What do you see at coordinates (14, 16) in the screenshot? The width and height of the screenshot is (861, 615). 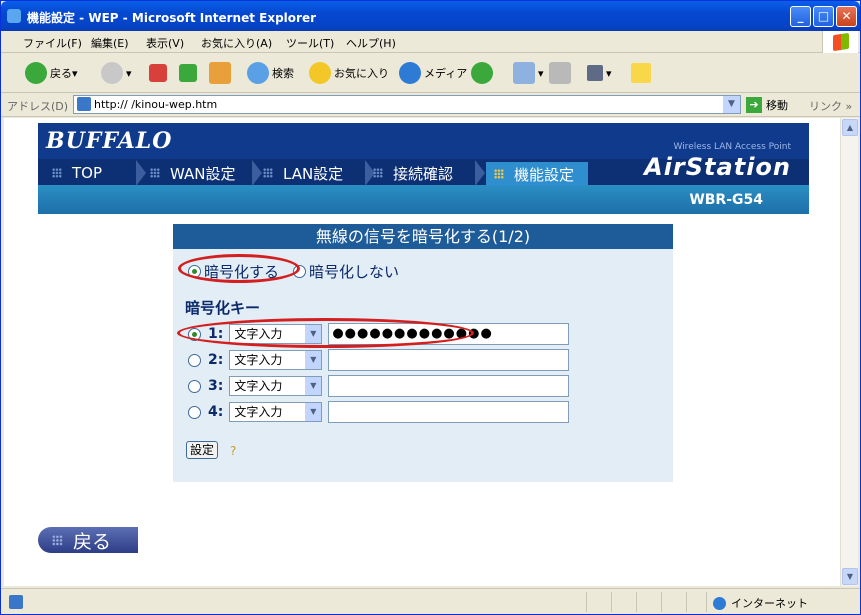 I see `ie-icon` at bounding box center [14, 16].